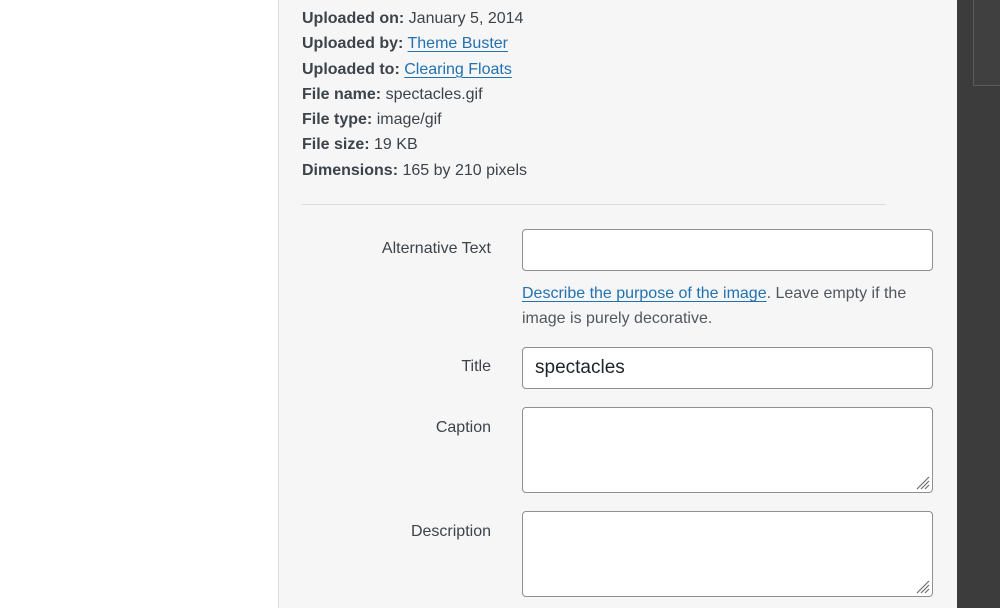  Describe the element at coordinates (978, 304) in the screenshot. I see `modal-backdrop` at that location.